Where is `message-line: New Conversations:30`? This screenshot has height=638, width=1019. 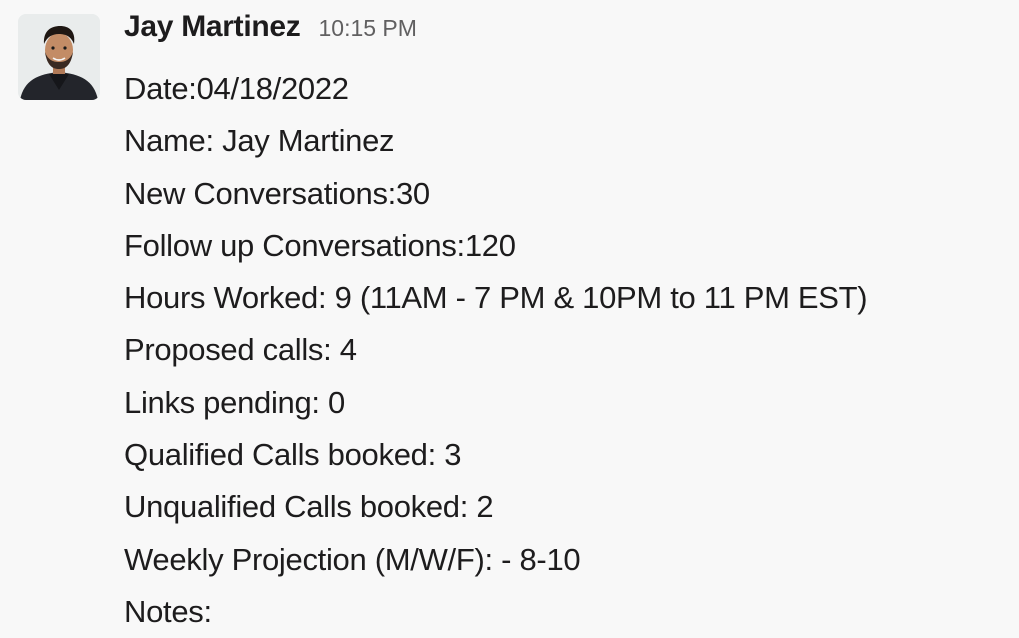
message-line: New Conversations:30 is located at coordinates (277, 193).